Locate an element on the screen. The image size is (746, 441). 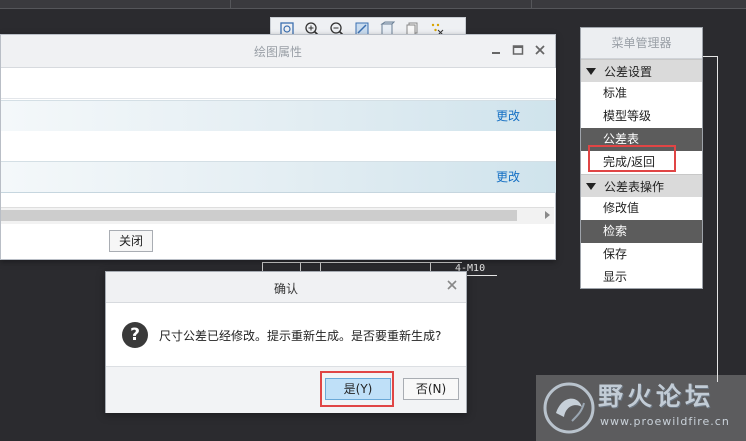
scroll-right-arrow-icon is located at coordinates (547, 215).